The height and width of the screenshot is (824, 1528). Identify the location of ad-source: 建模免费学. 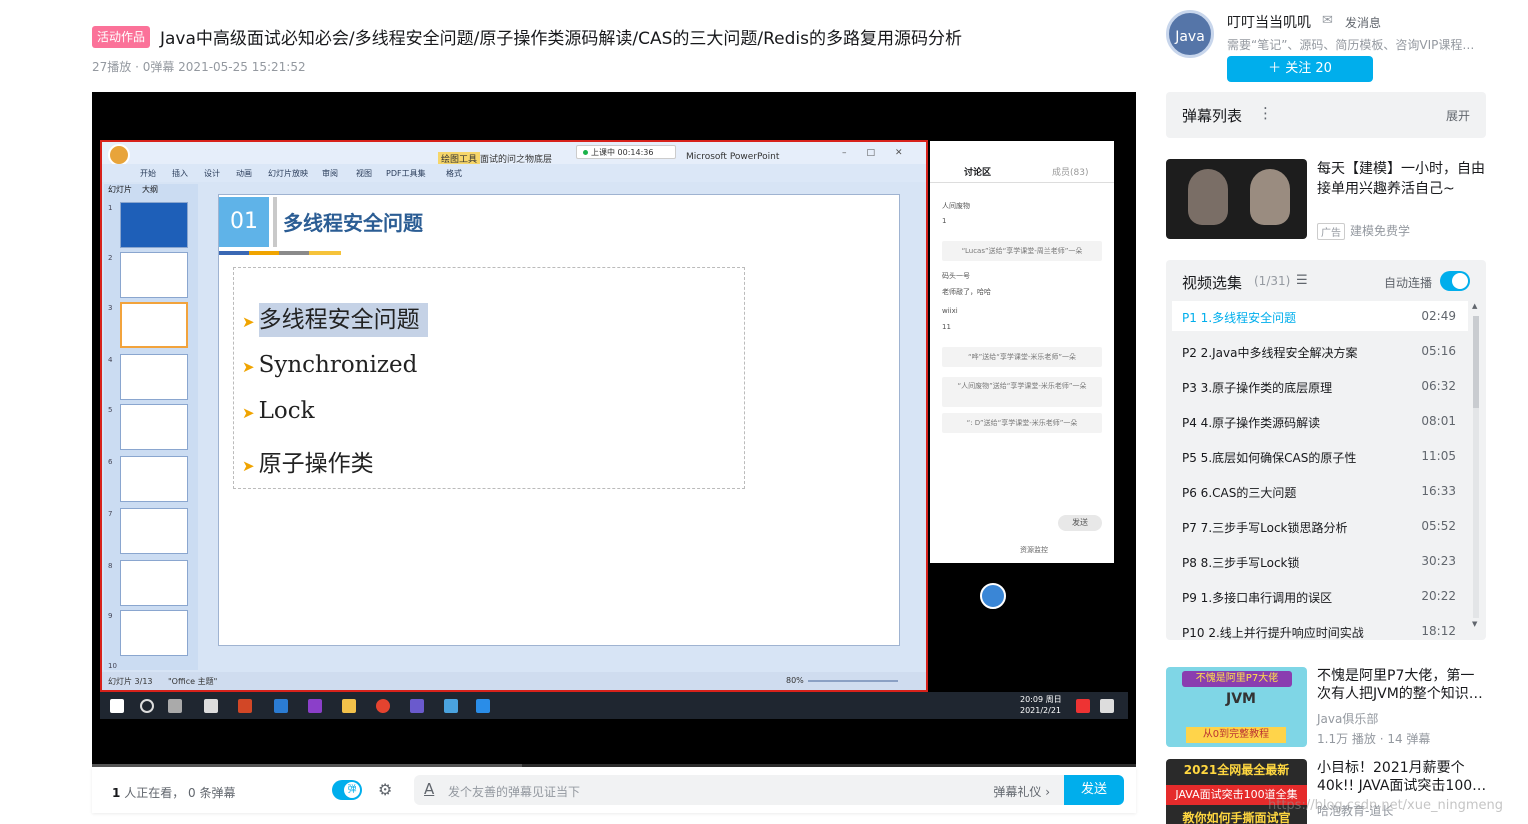
(1380, 230).